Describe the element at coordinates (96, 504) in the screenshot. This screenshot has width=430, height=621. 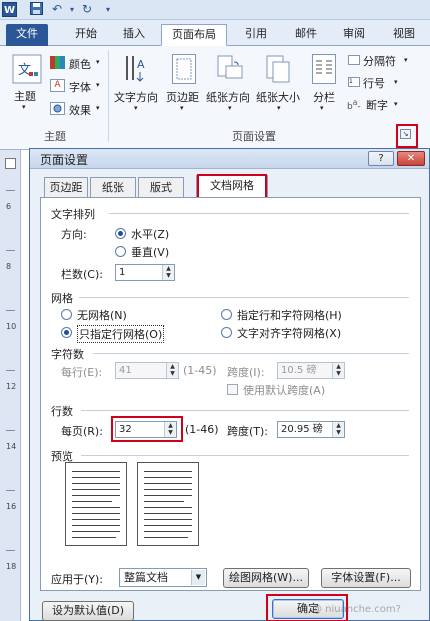
I see `preview-page-left` at that location.